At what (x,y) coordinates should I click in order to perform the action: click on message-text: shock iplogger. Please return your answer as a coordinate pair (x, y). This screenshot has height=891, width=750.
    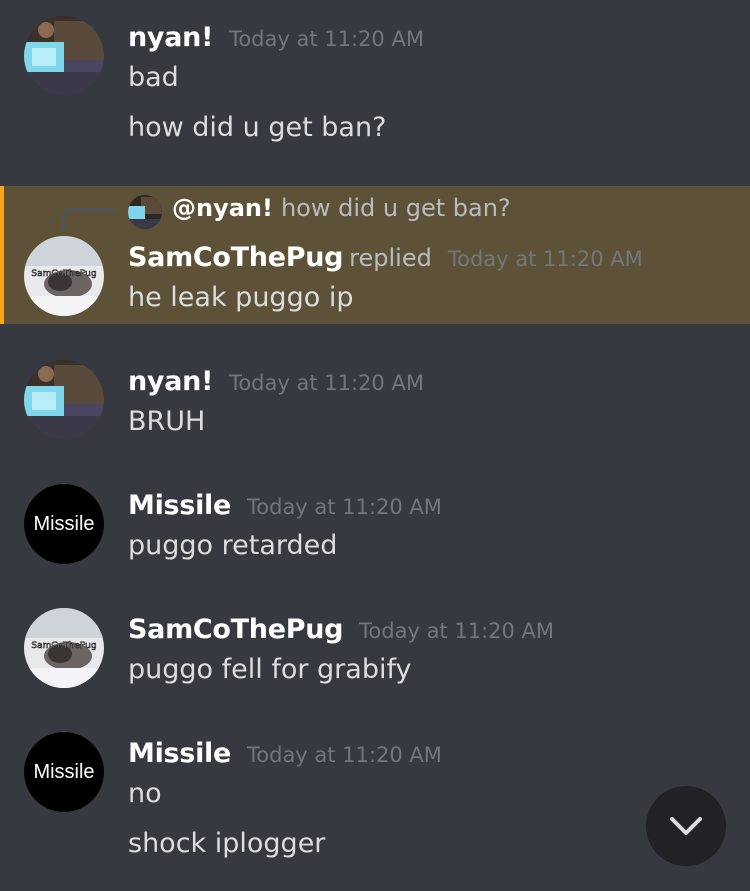
    Looking at the image, I should click on (227, 843).